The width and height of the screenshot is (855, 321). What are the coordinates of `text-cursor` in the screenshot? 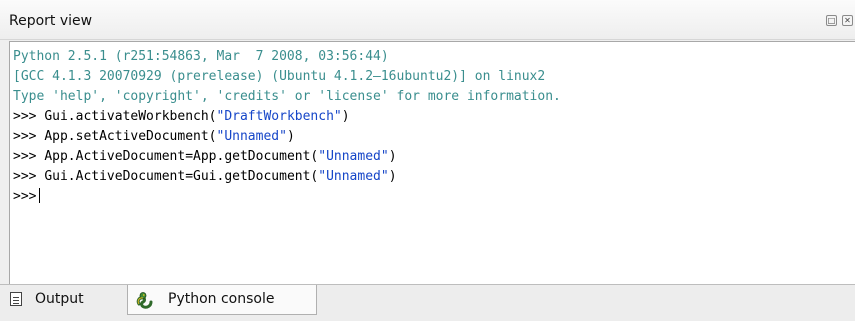 It's located at (40, 195).